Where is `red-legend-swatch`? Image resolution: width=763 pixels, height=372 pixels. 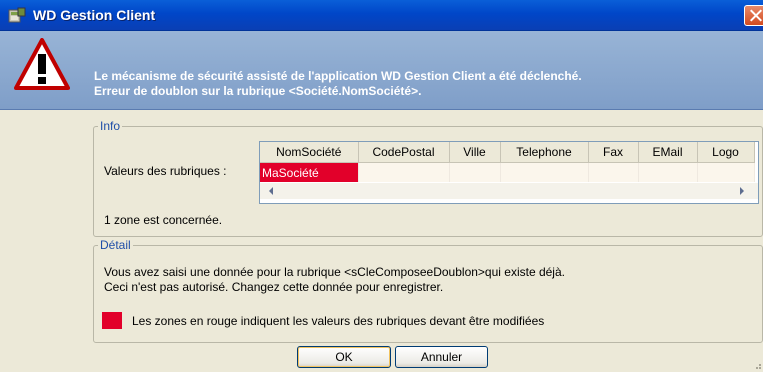
red-legend-swatch is located at coordinates (112, 320).